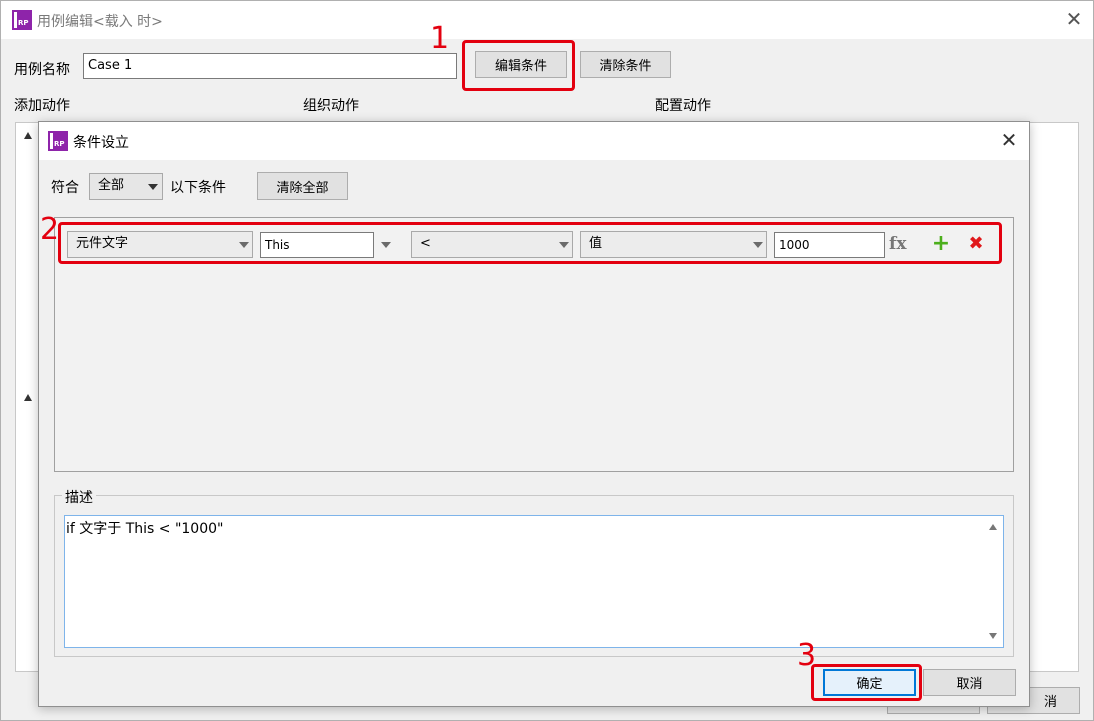 The image size is (1094, 721). I want to click on match-select-value: 全部, so click(111, 185).